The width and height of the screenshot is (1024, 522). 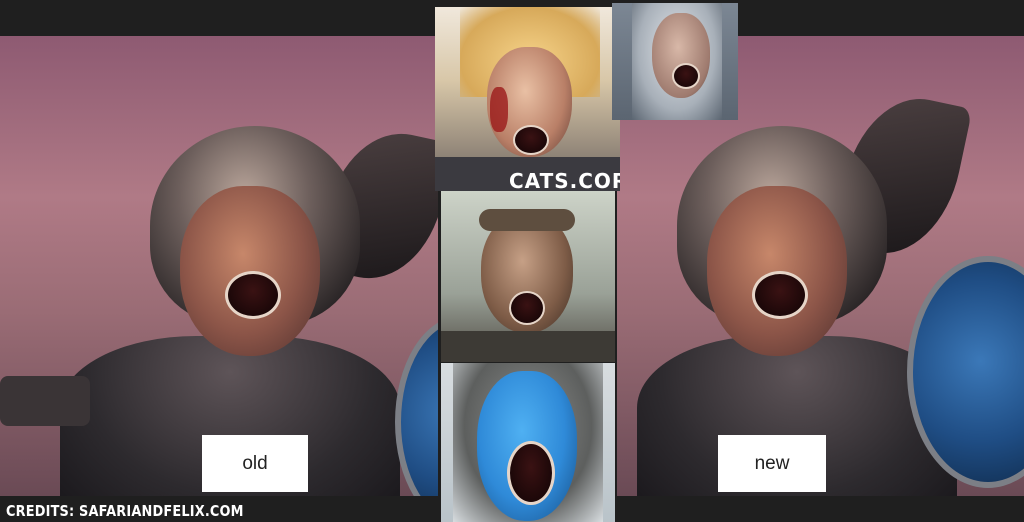 I want to click on credits-text: CREDITS: SAFARIANDFELIX.COM, so click(x=125, y=511).